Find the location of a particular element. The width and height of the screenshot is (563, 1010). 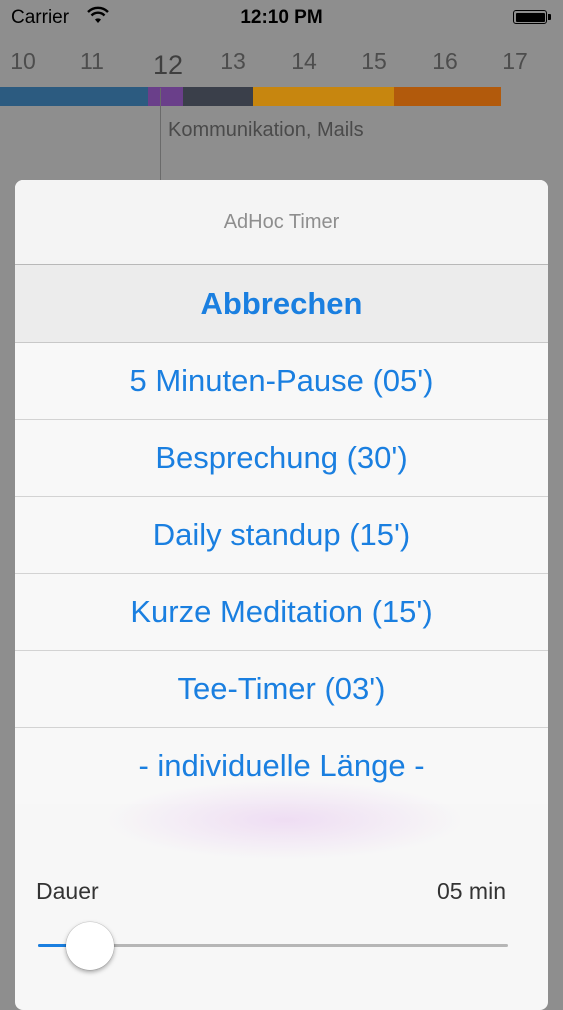

timeline-hour-current: 12 is located at coordinates (168, 65).